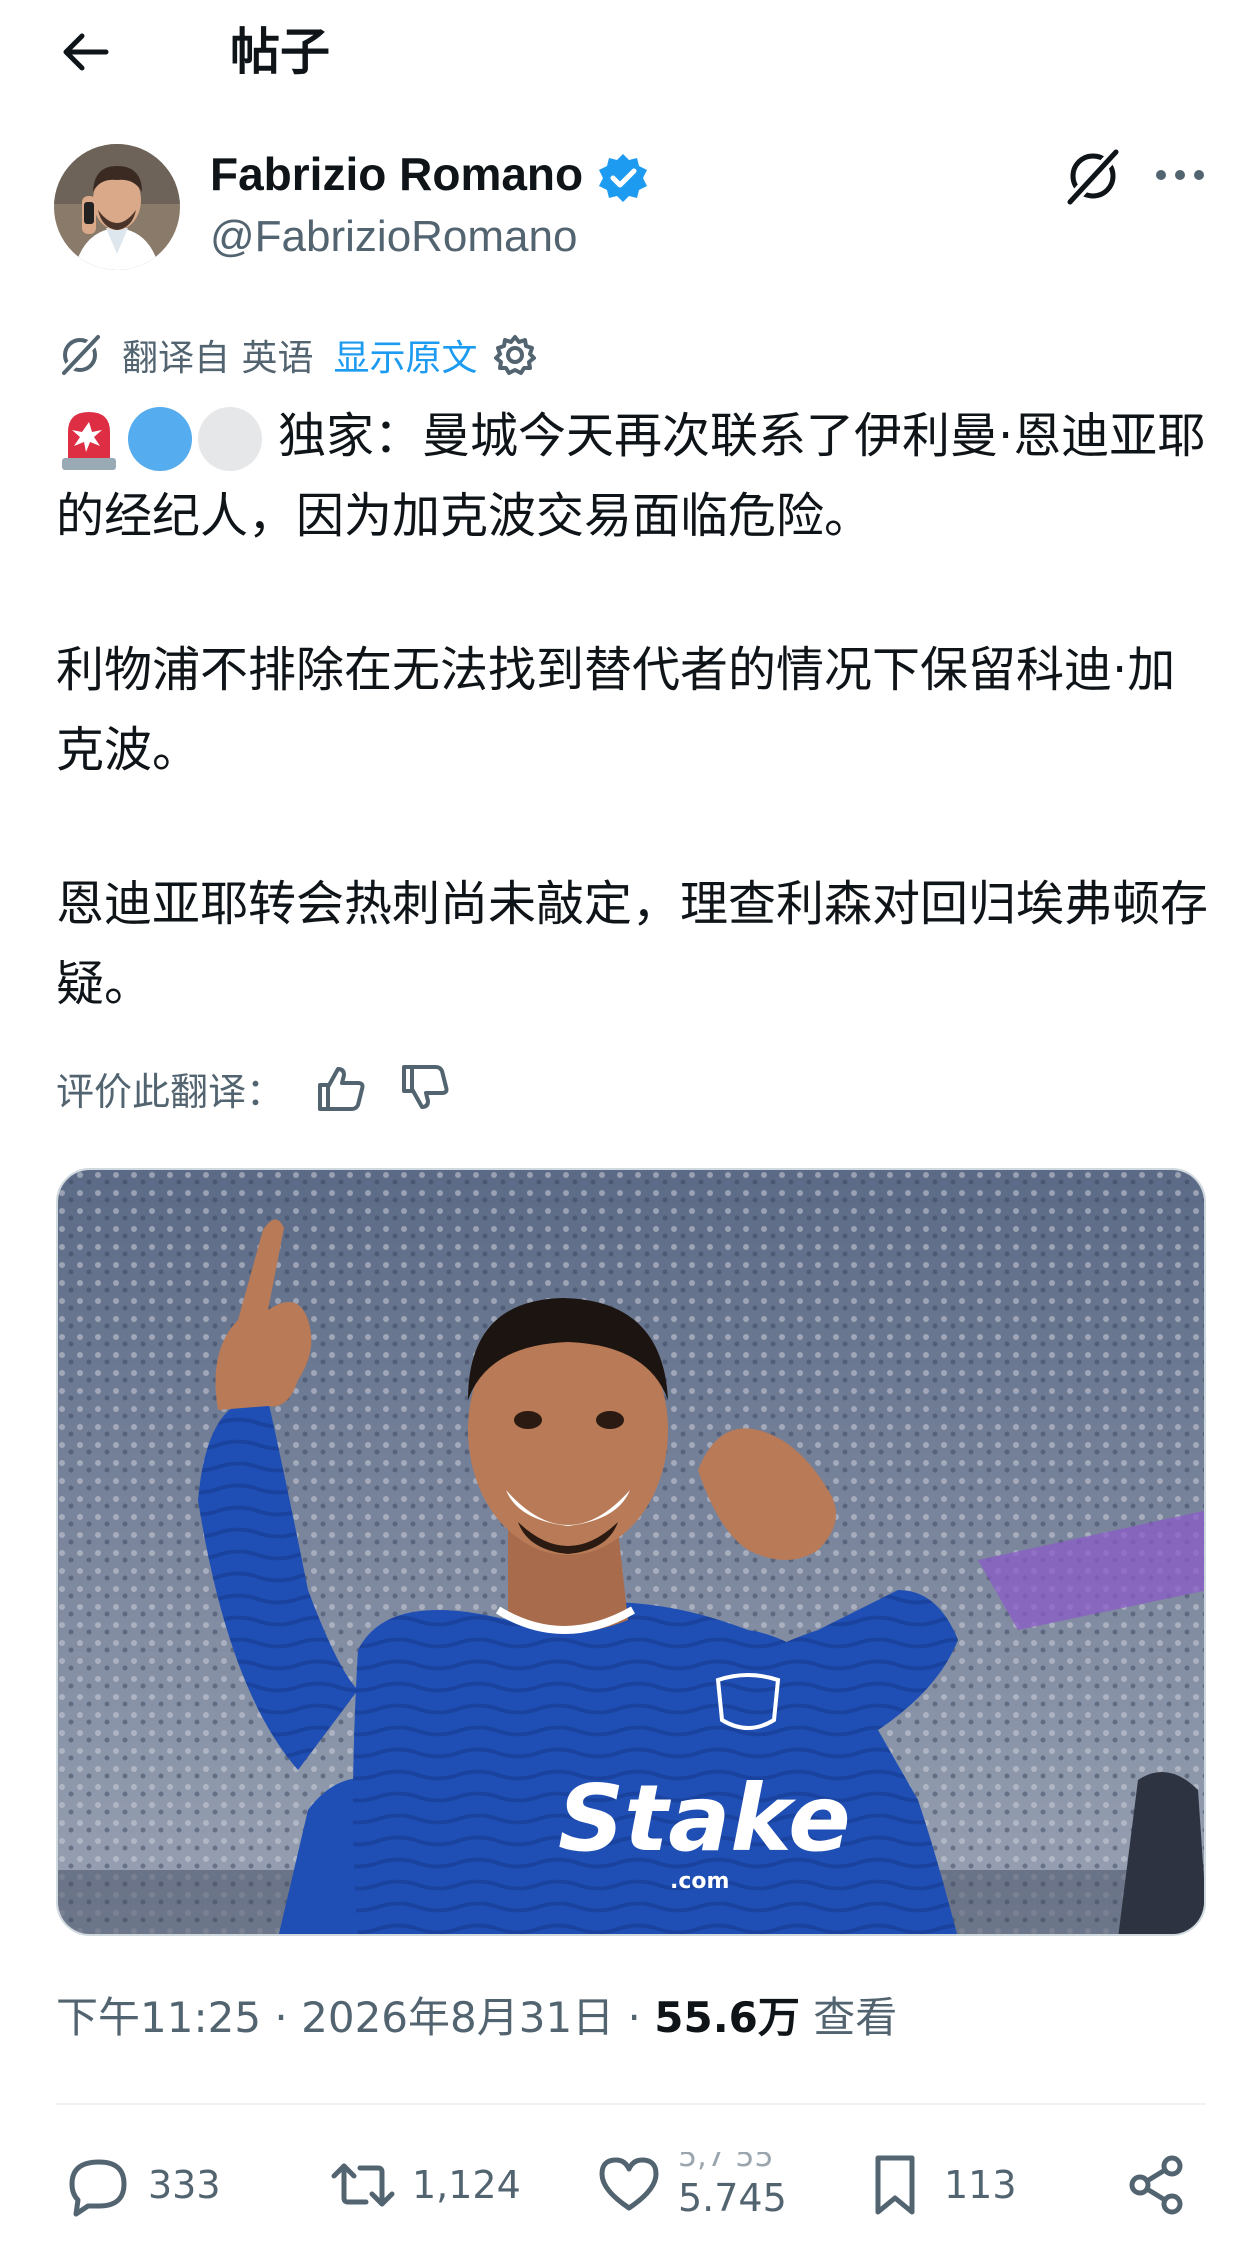 This screenshot has width=1260, height=2255. What do you see at coordinates (396, 174) in the screenshot?
I see `author-name: Fabrizio Romano` at bounding box center [396, 174].